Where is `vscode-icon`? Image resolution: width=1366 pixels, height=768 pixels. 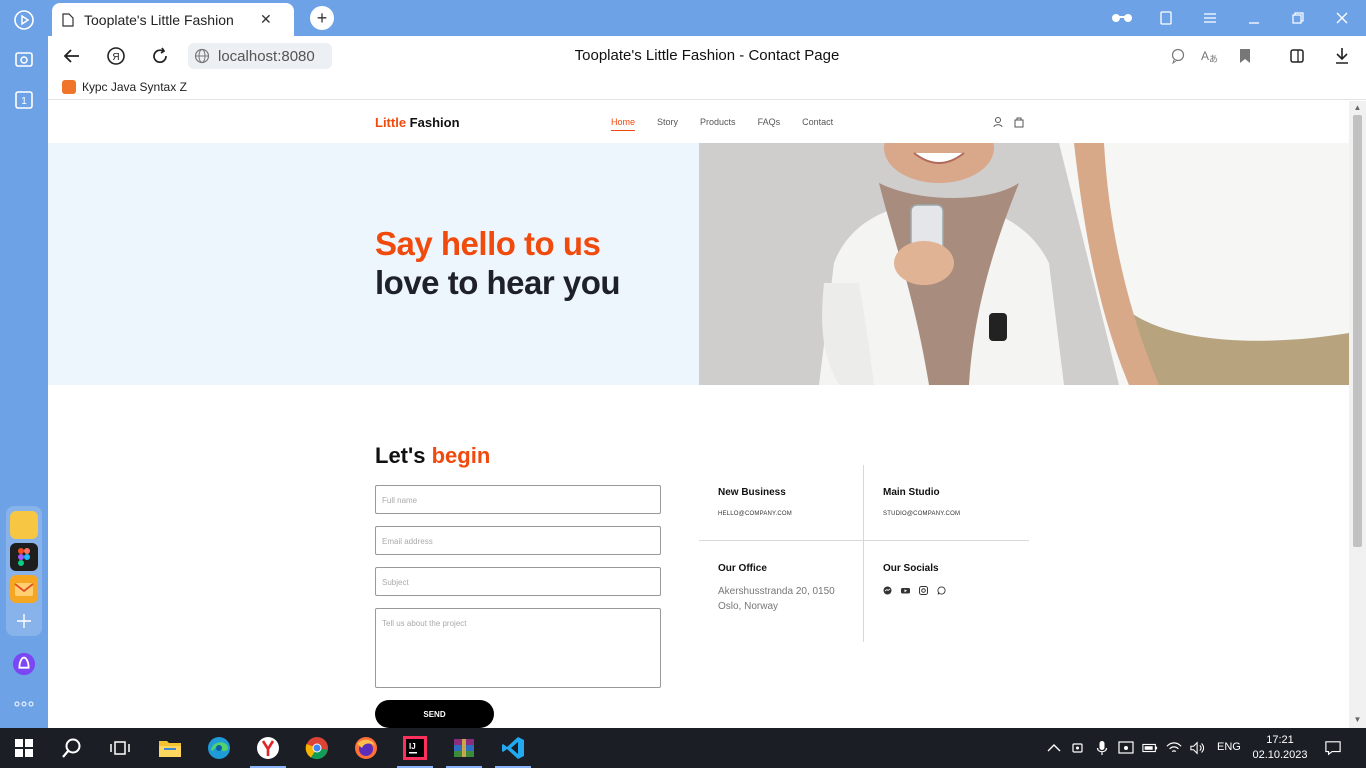
vscode-icon is located at coordinates (513, 748).